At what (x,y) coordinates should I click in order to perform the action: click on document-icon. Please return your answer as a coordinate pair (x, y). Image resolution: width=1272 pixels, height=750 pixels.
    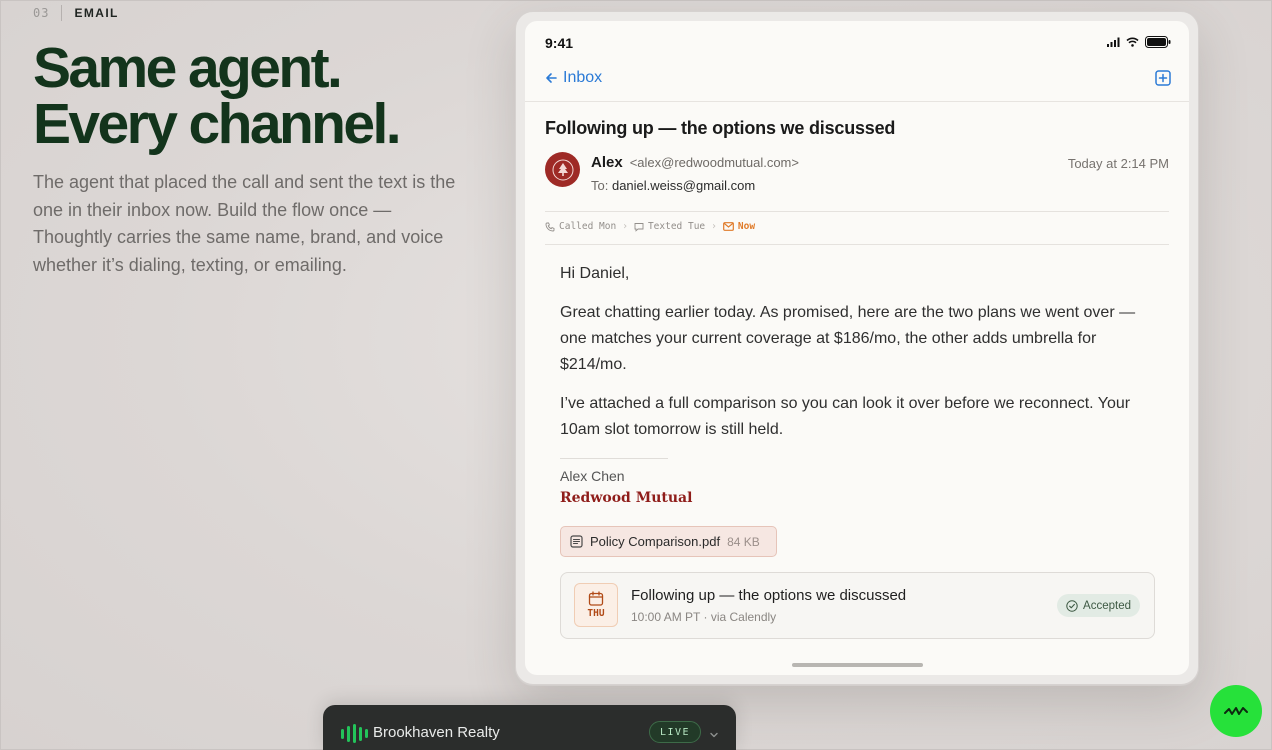
    Looking at the image, I should click on (576, 541).